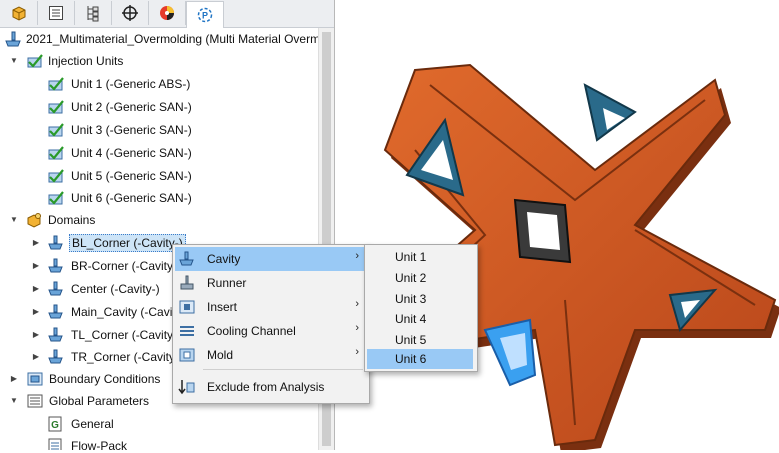 This screenshot has width=779, height=453. I want to click on submenu-item-label: Unit 2, so click(411, 278).